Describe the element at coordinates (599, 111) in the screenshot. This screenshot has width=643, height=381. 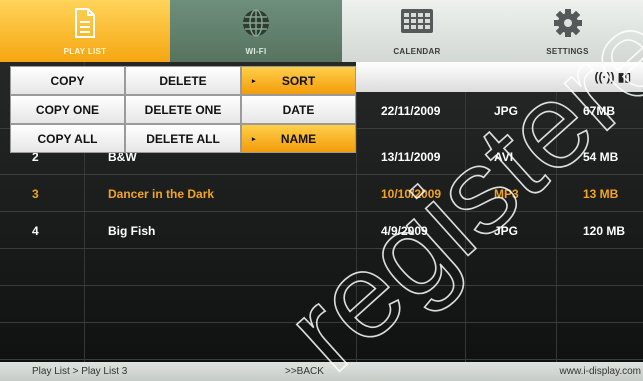
I see `row-size: 67MB` at that location.